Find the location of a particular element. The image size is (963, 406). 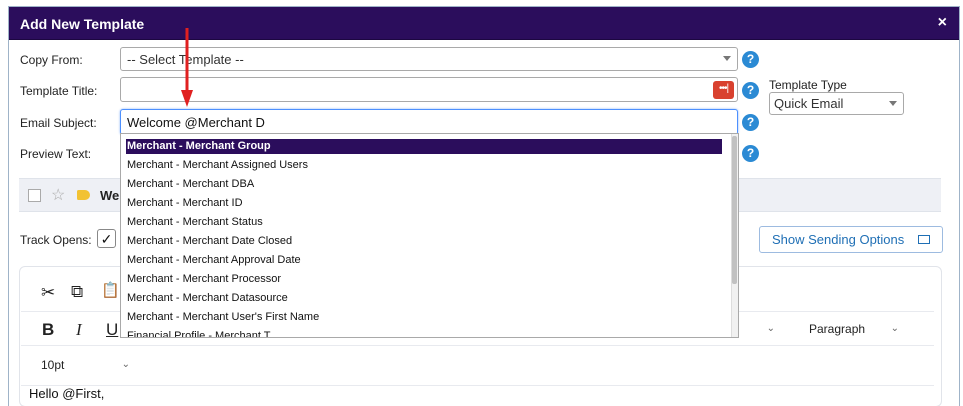

scrollbar-thumb is located at coordinates (734, 210).